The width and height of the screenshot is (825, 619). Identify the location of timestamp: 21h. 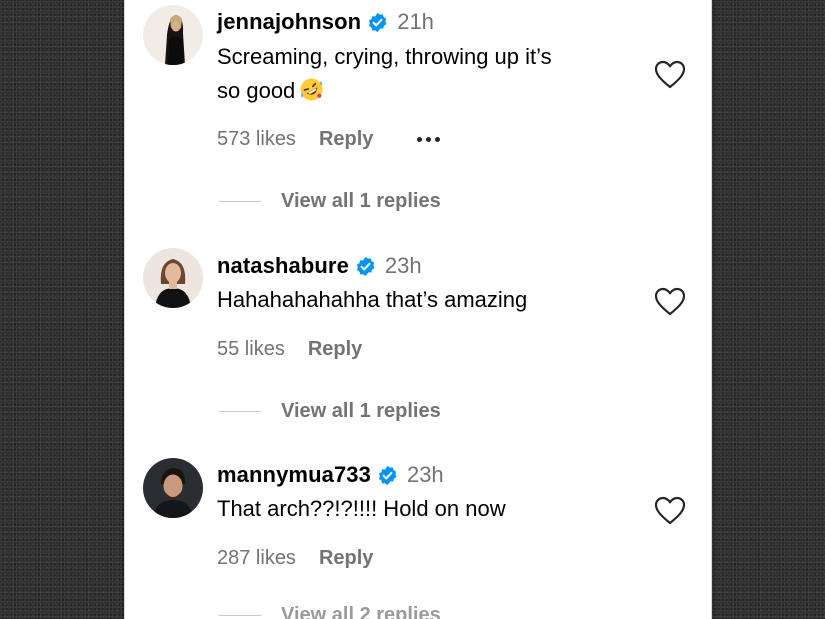
(415, 21).